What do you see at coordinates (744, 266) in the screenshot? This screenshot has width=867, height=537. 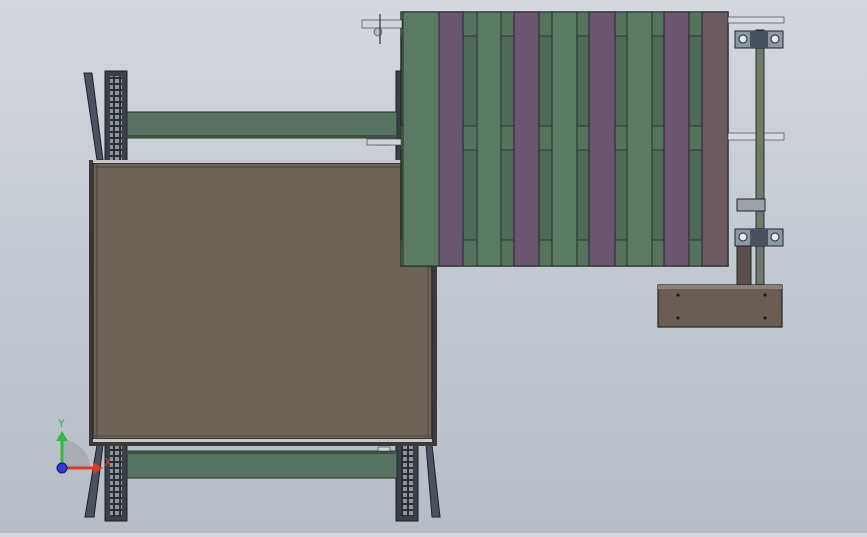 I see `support-leg` at bounding box center [744, 266].